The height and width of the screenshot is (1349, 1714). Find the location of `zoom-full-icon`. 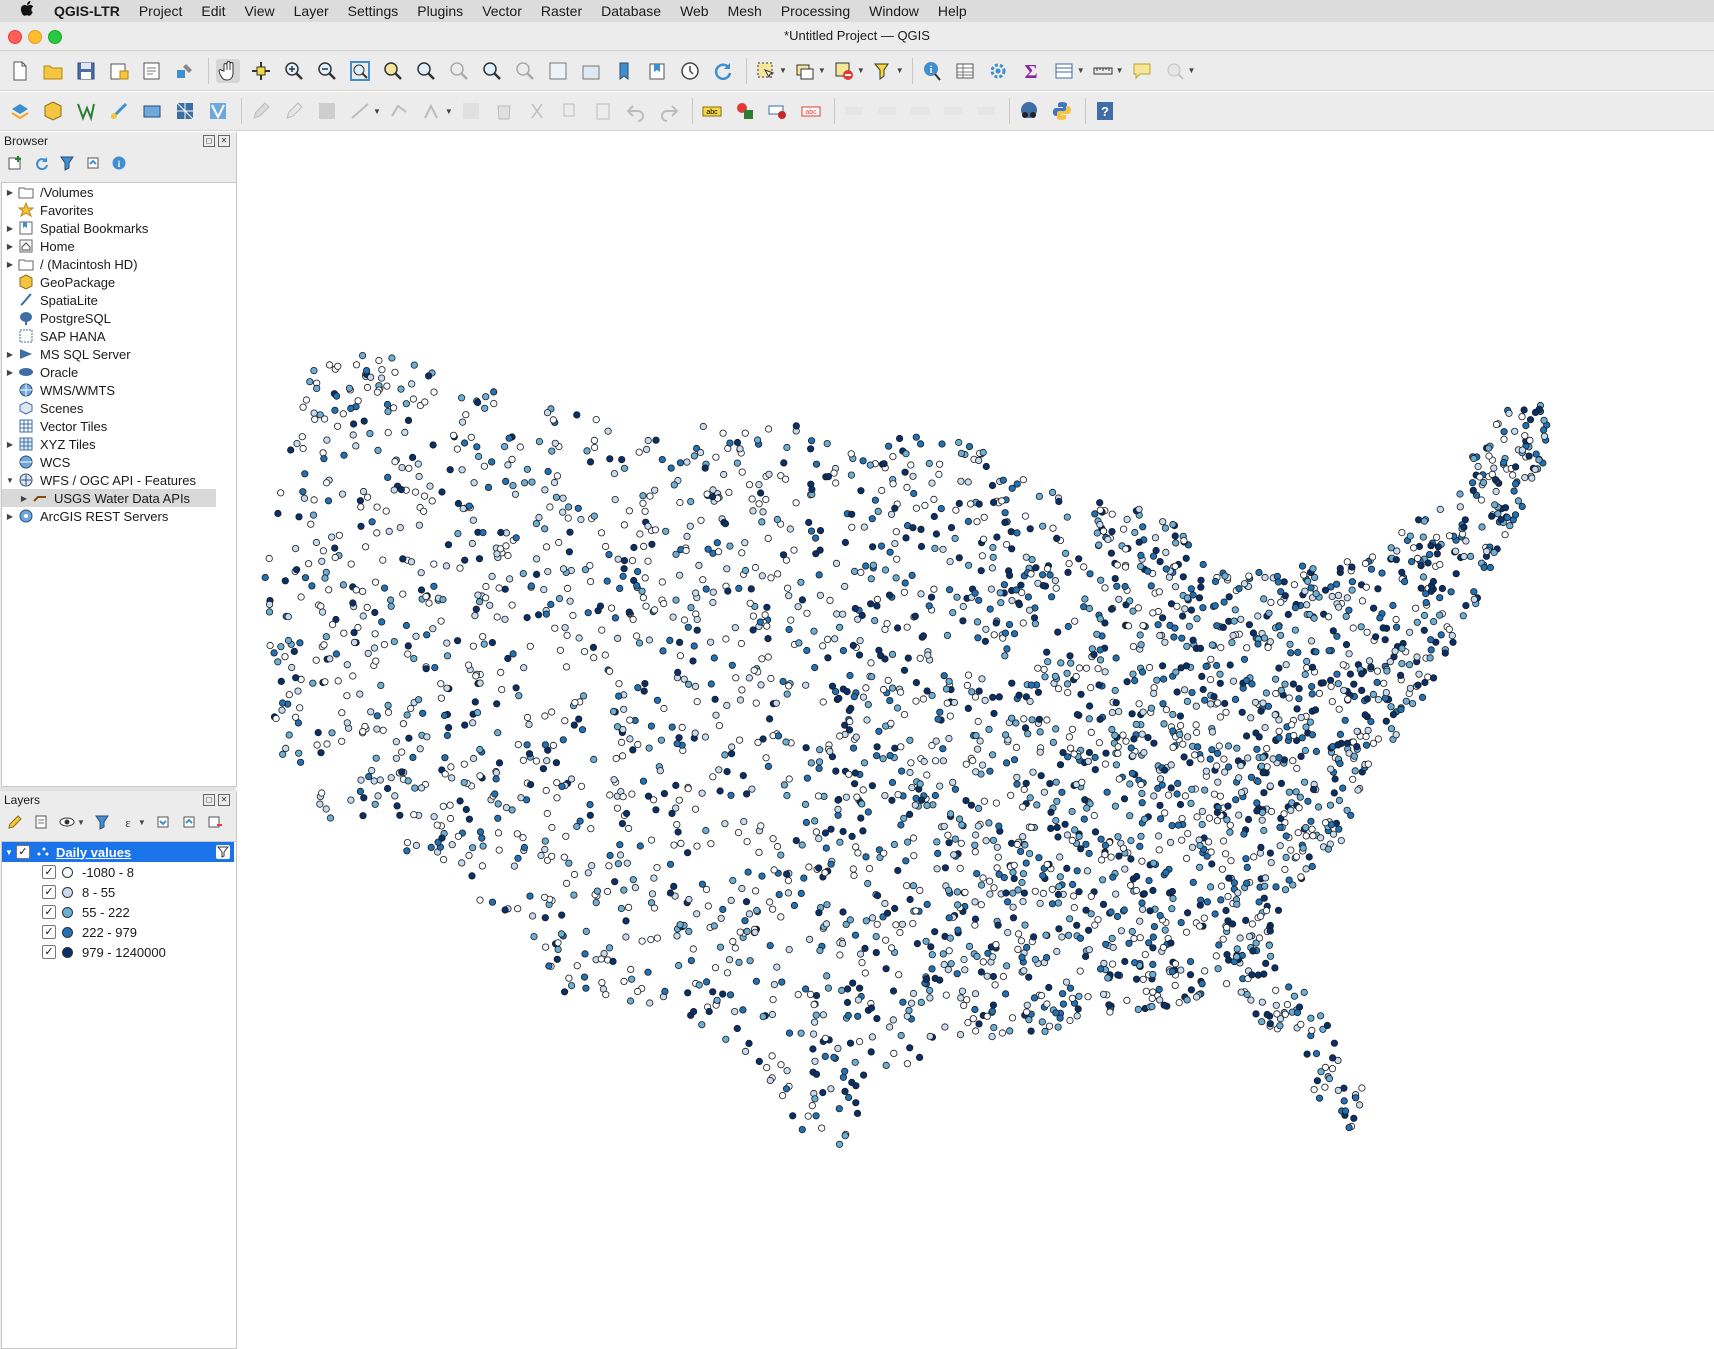

zoom-full-icon is located at coordinates (360, 71).